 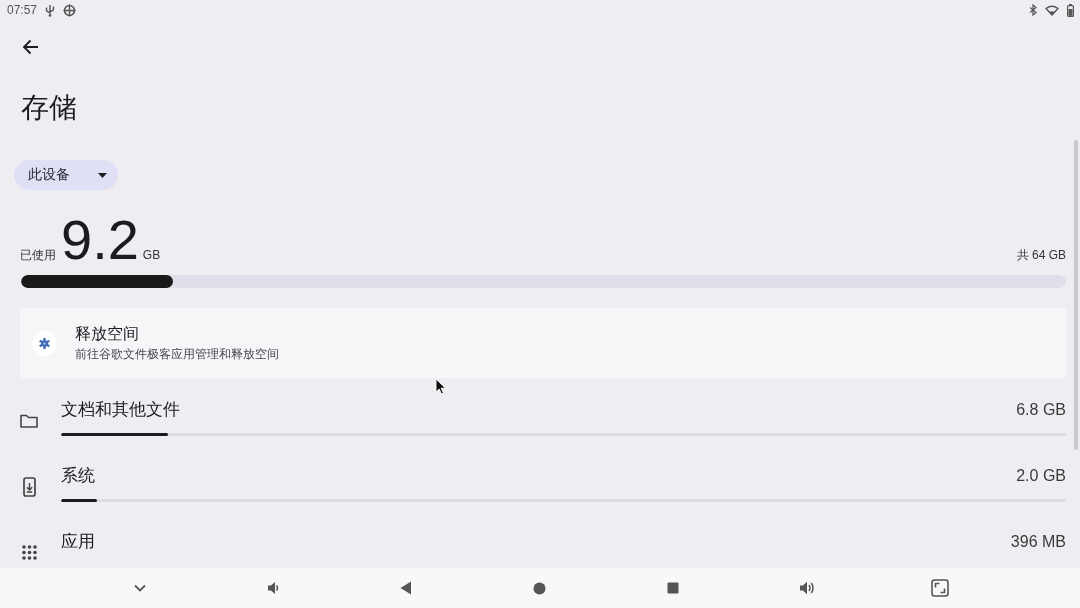 What do you see at coordinates (139, 588) in the screenshot?
I see `chevron-down-icon` at bounding box center [139, 588].